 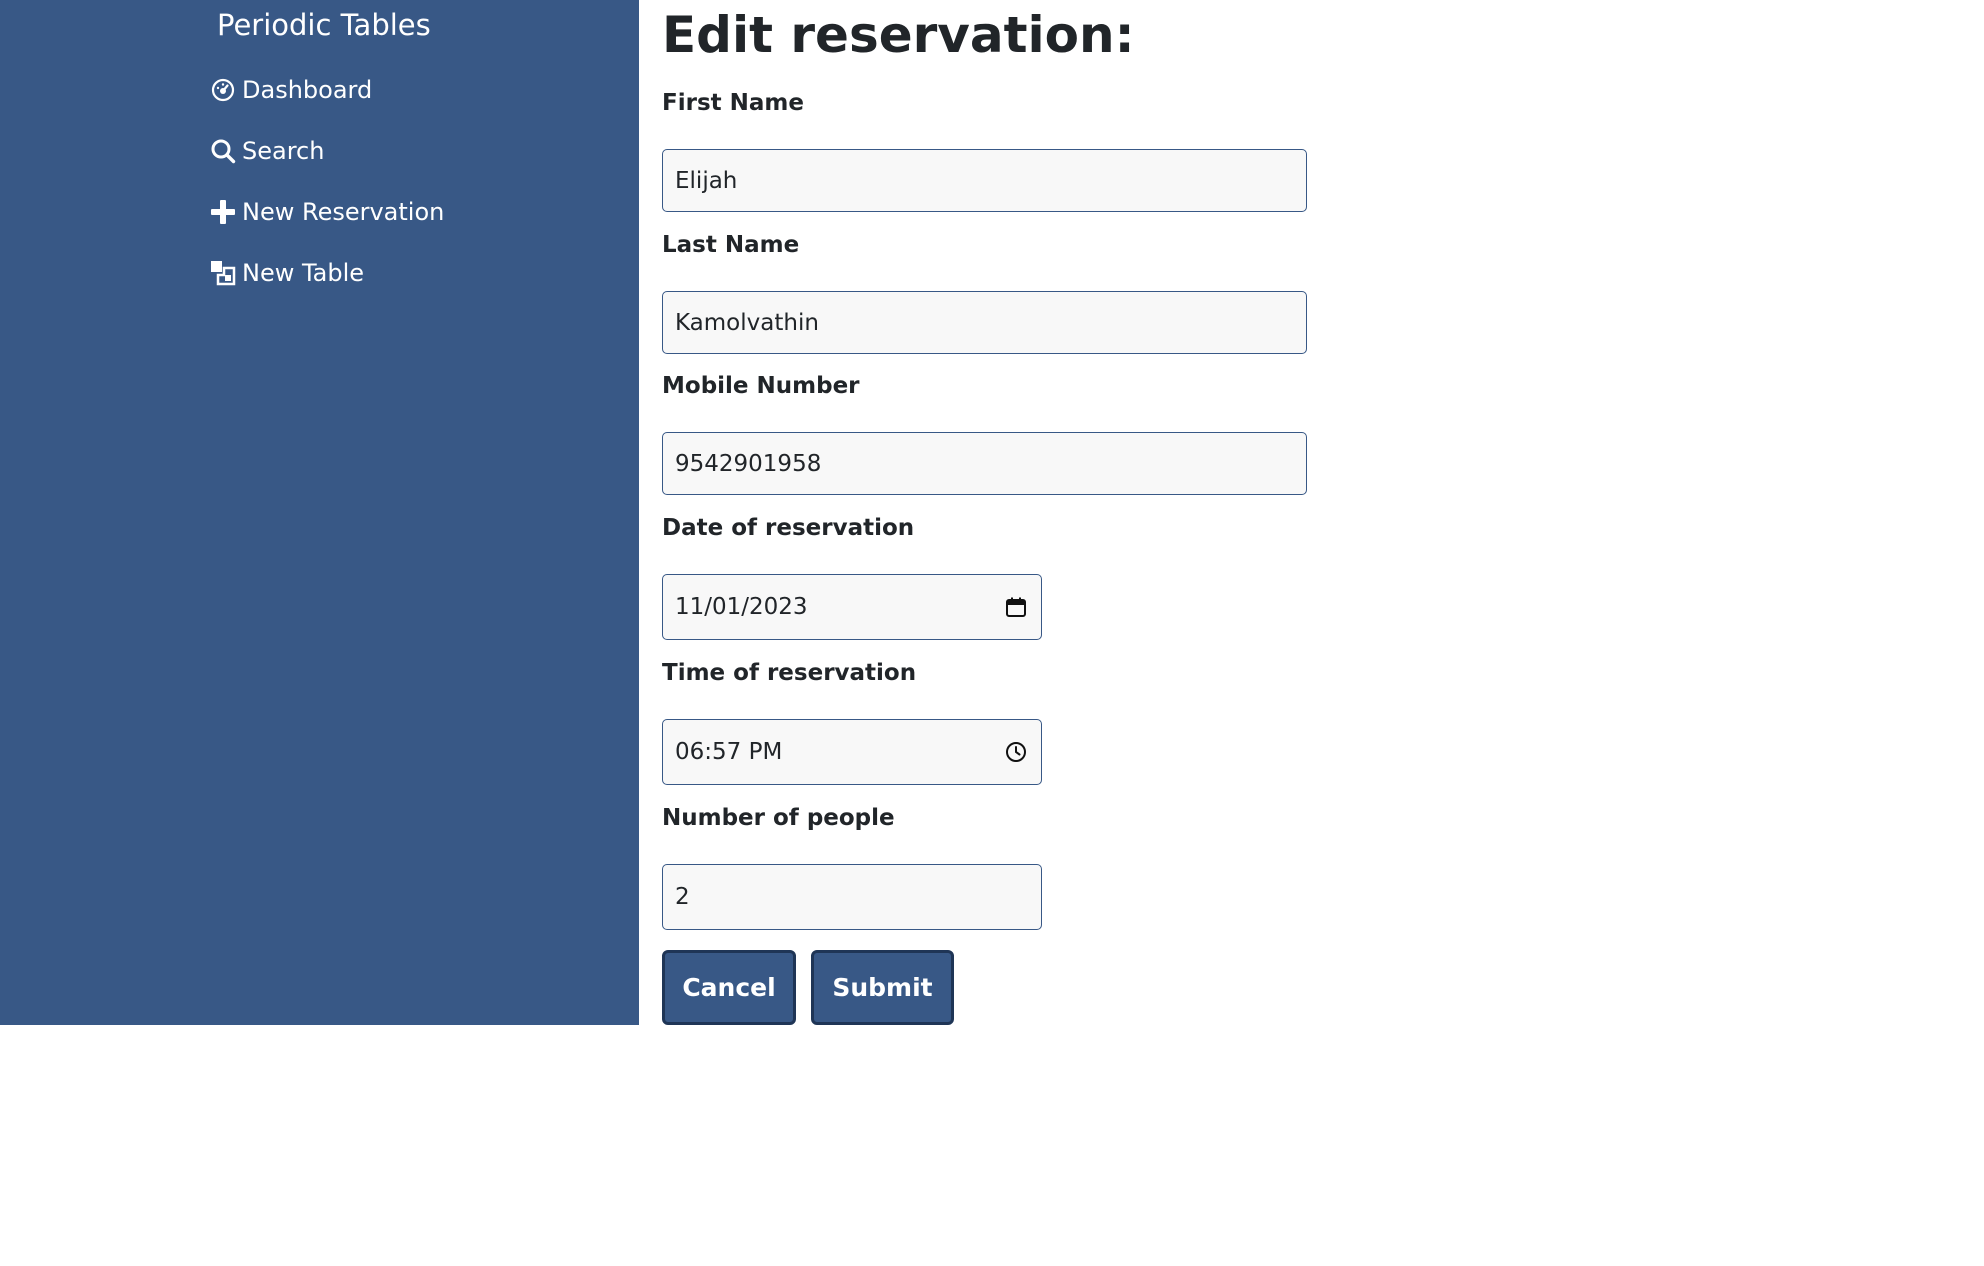 I want to click on new-table-icon, so click(x=223, y=273).